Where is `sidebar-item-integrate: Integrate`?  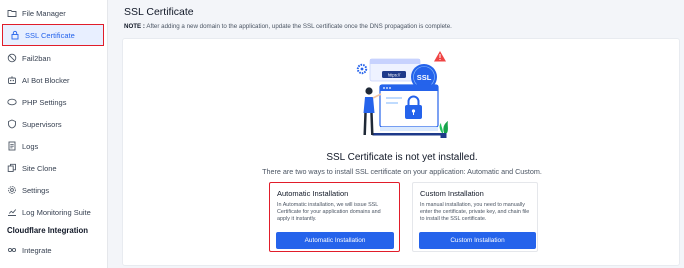 sidebar-item-integrate: Integrate is located at coordinates (52, 250).